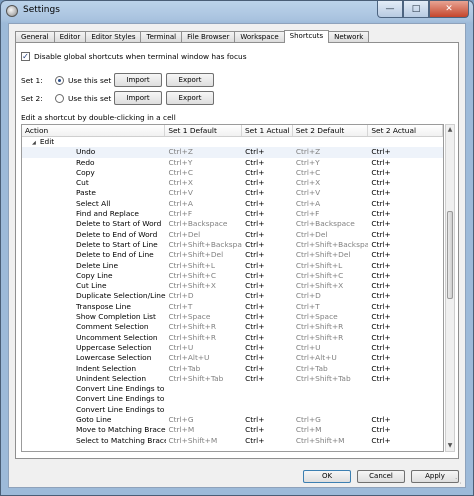  Describe the element at coordinates (59, 98) in the screenshot. I see `set-2-radio` at that location.